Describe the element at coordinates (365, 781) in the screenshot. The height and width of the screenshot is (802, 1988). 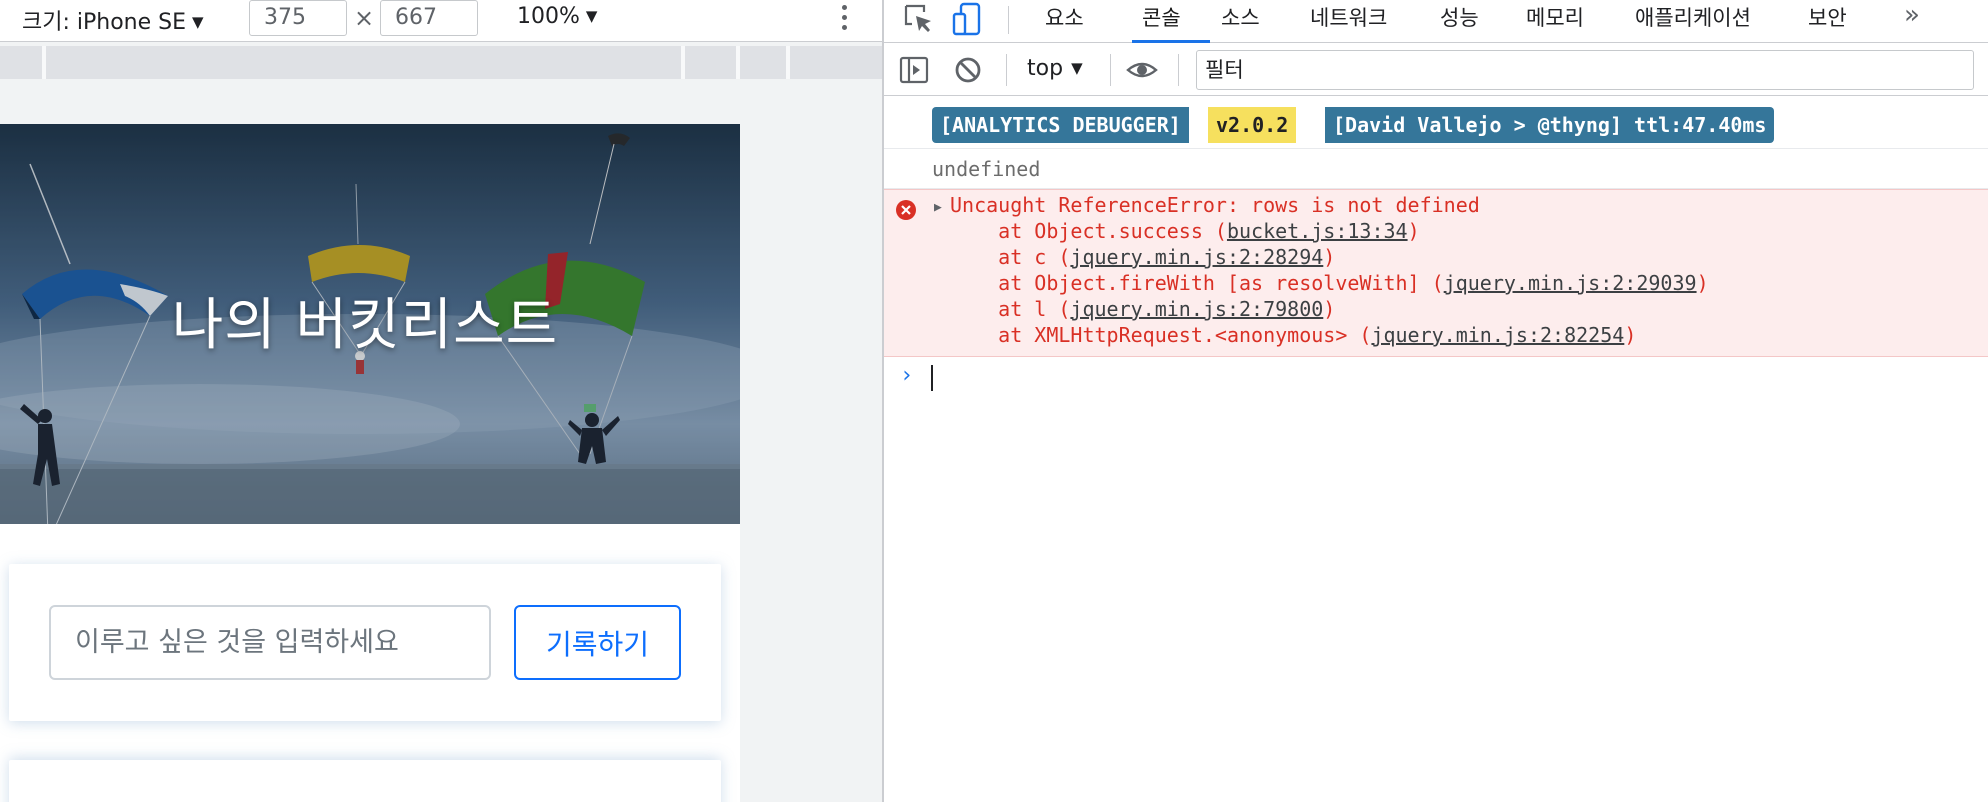
I see `bucket-list-card` at that location.